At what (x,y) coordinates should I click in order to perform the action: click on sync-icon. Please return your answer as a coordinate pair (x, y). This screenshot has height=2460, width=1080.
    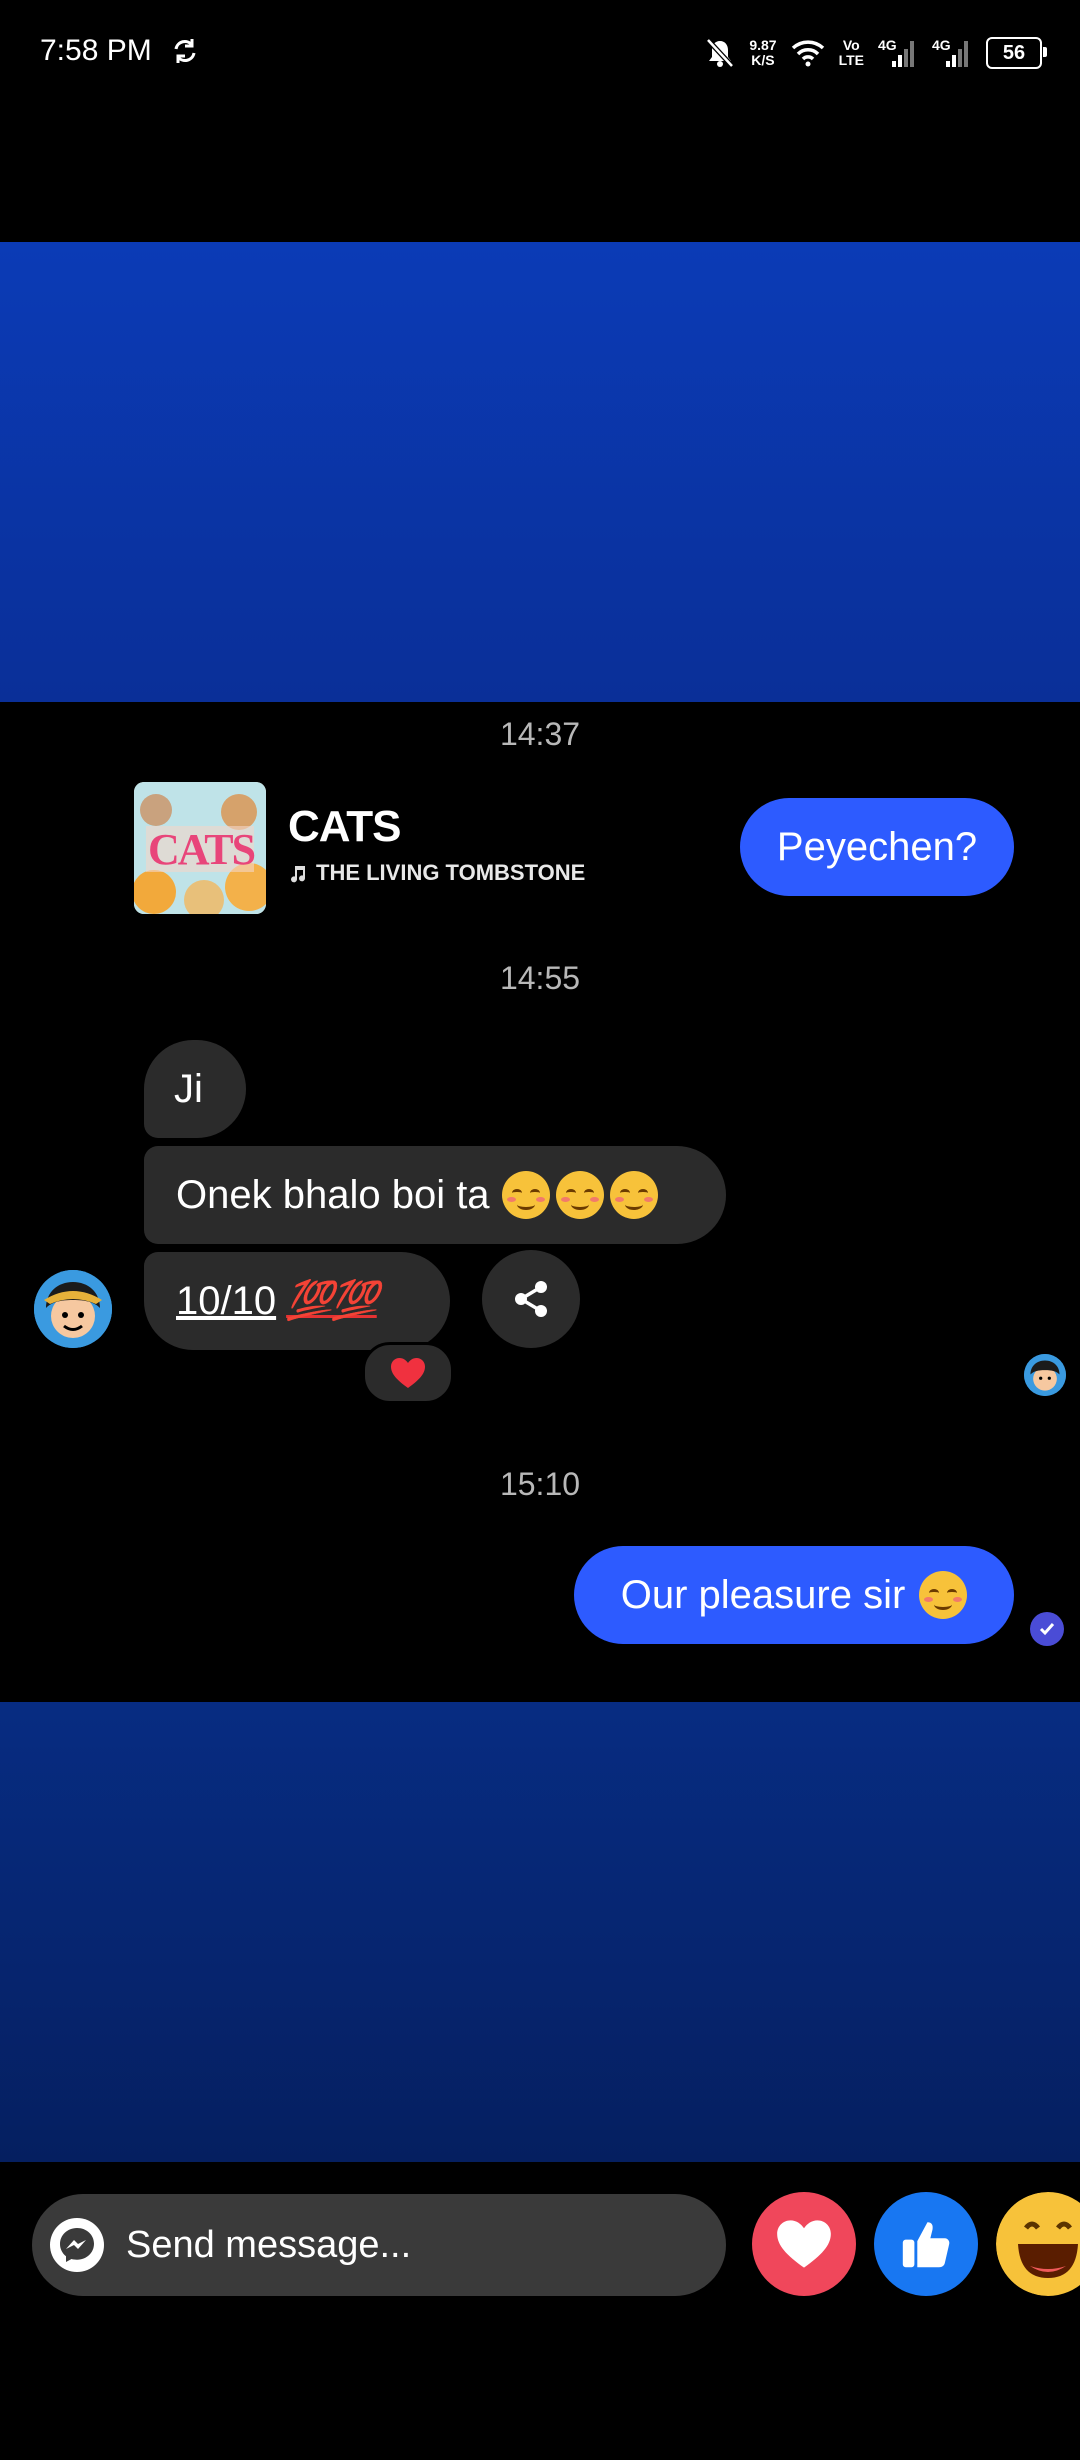
    Looking at the image, I should click on (185, 51).